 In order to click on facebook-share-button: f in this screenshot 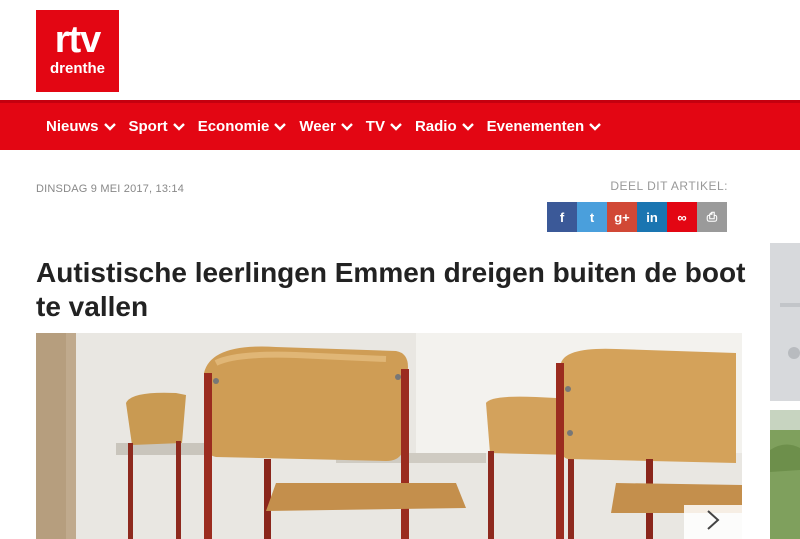, I will do `click(562, 217)`.